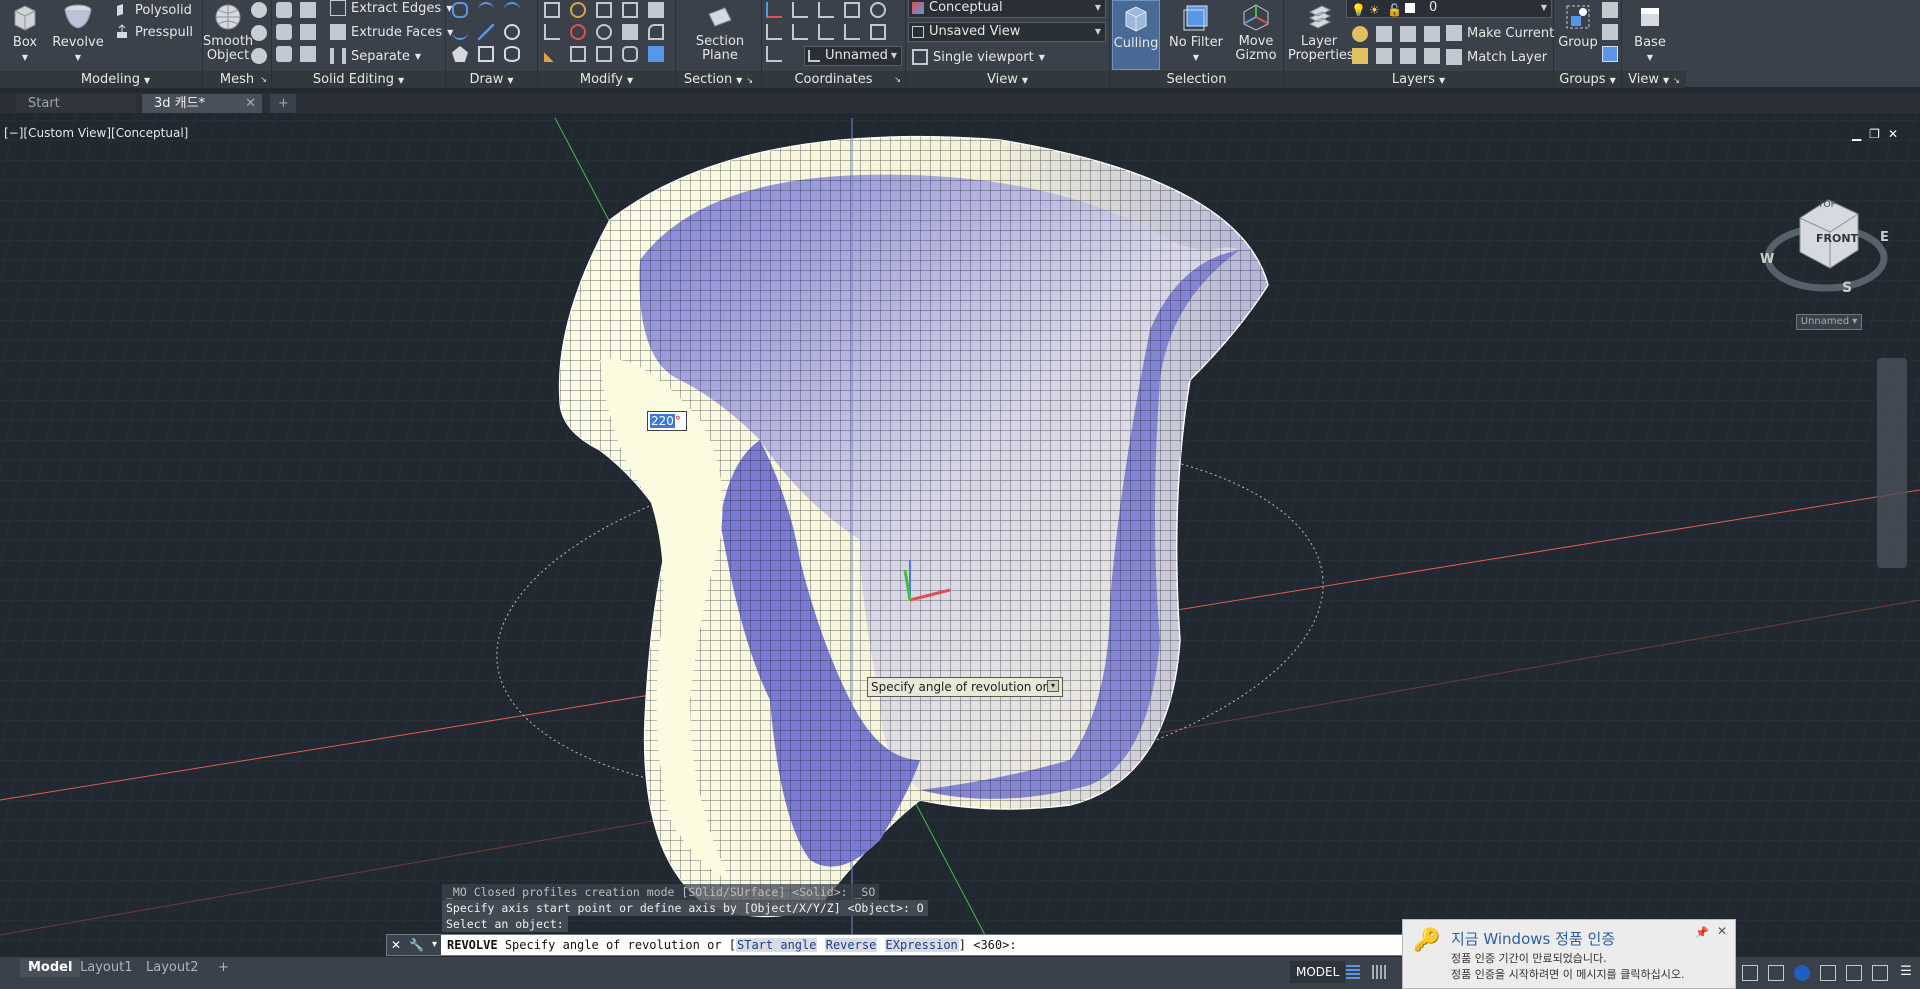  Describe the element at coordinates (1884, 237) in the screenshot. I see `compass-east-label: E` at that location.